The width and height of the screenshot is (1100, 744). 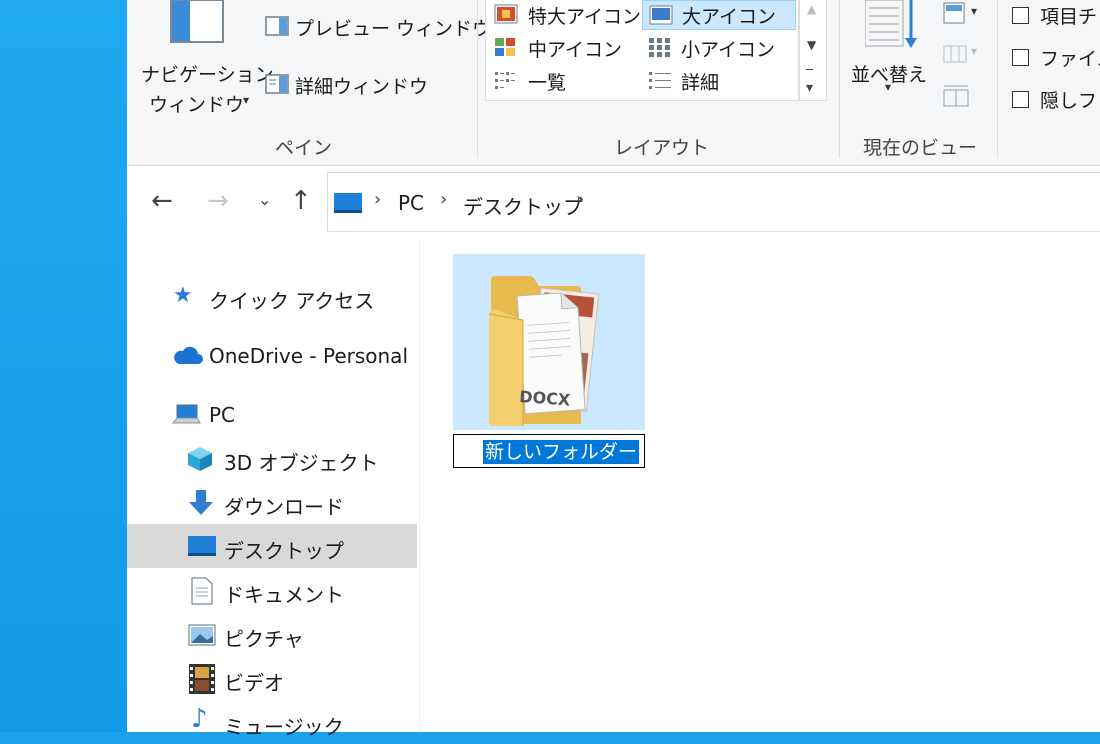 I want to click on nav-item-label: ダウンロード, so click(x=284, y=507).